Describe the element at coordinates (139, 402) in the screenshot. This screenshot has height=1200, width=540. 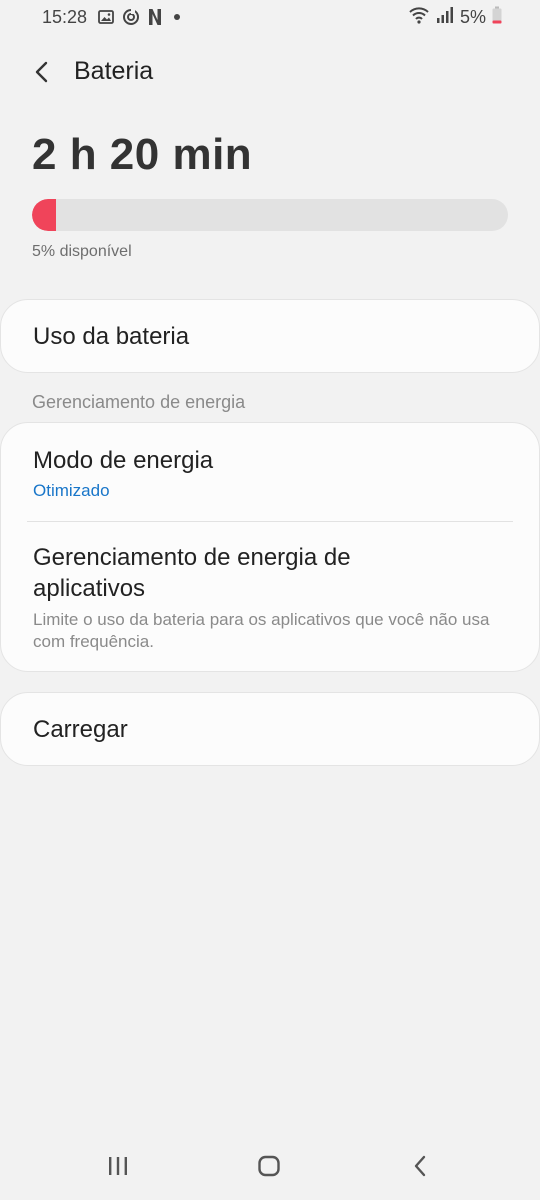
I see `section-header-energy-management: Gerenciamento de energia` at that location.